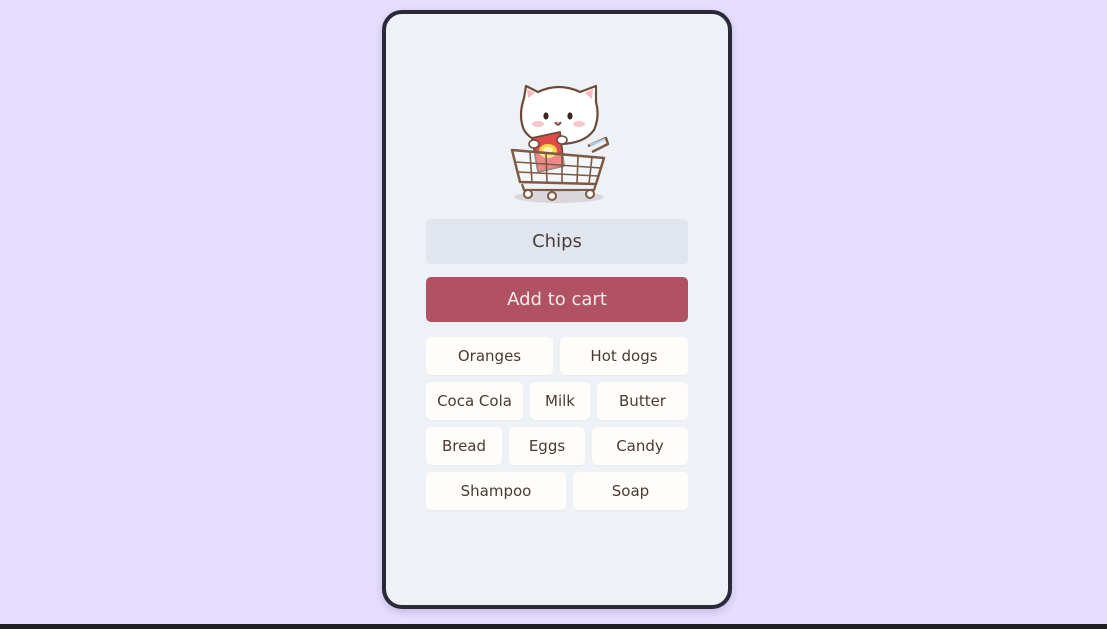 Image resolution: width=1107 pixels, height=629 pixels. I want to click on item-chip-hot-dogs: Hot dogs, so click(624, 356).